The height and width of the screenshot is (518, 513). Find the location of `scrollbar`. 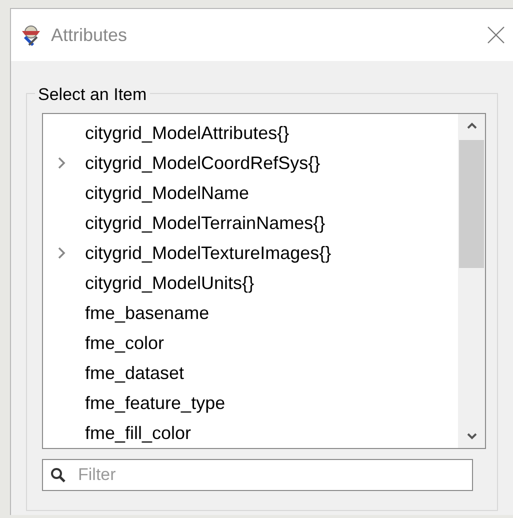

scrollbar is located at coordinates (471, 281).